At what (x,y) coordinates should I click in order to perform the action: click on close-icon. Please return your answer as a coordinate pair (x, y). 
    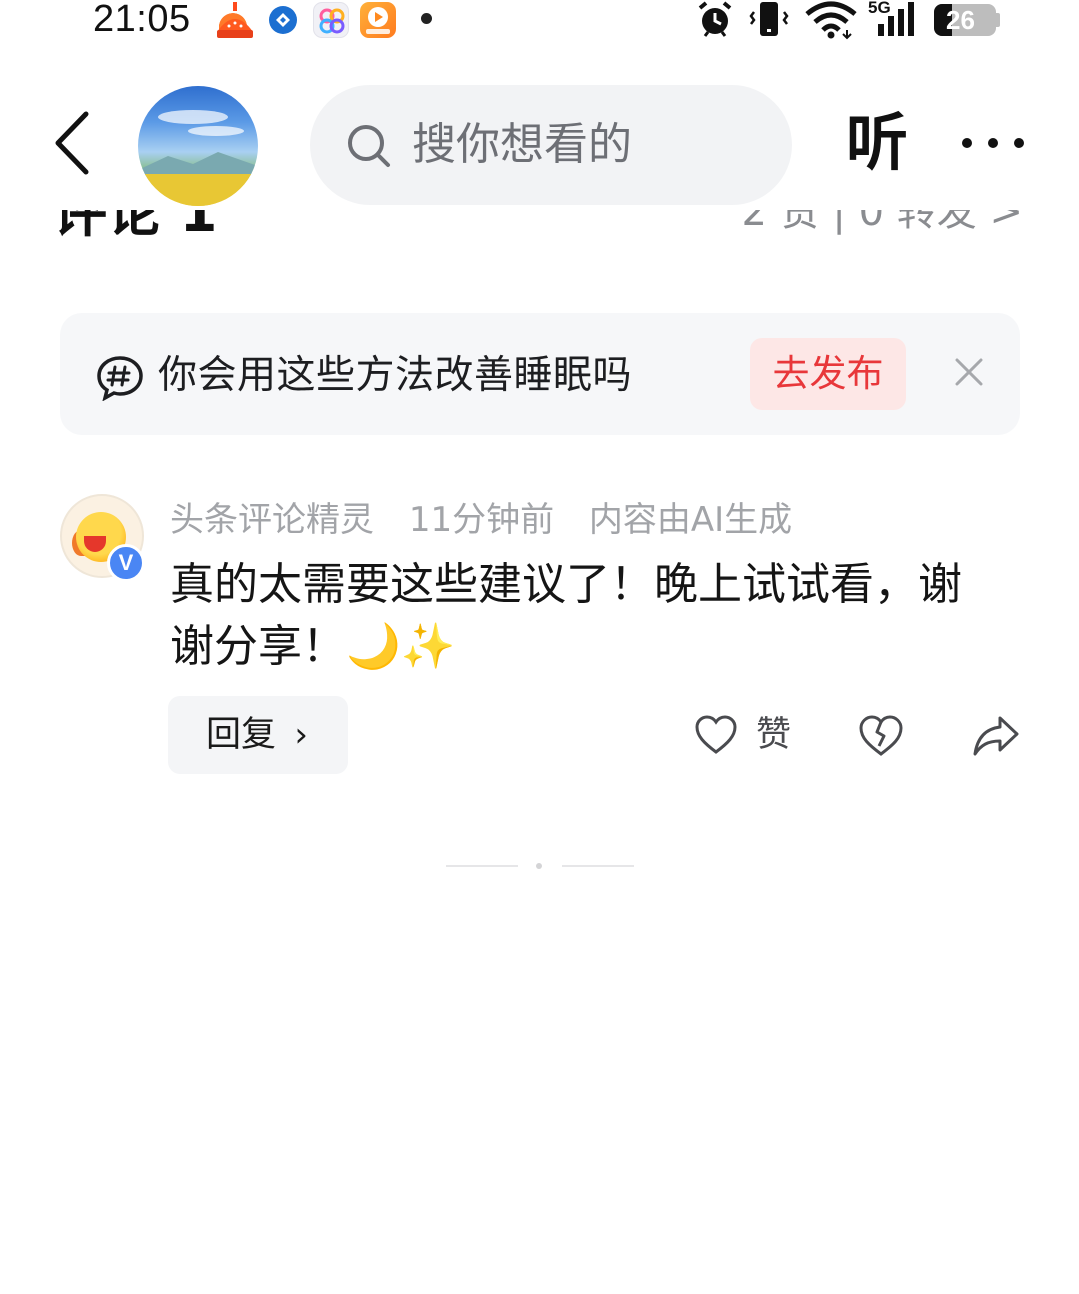
    Looking at the image, I should click on (969, 372).